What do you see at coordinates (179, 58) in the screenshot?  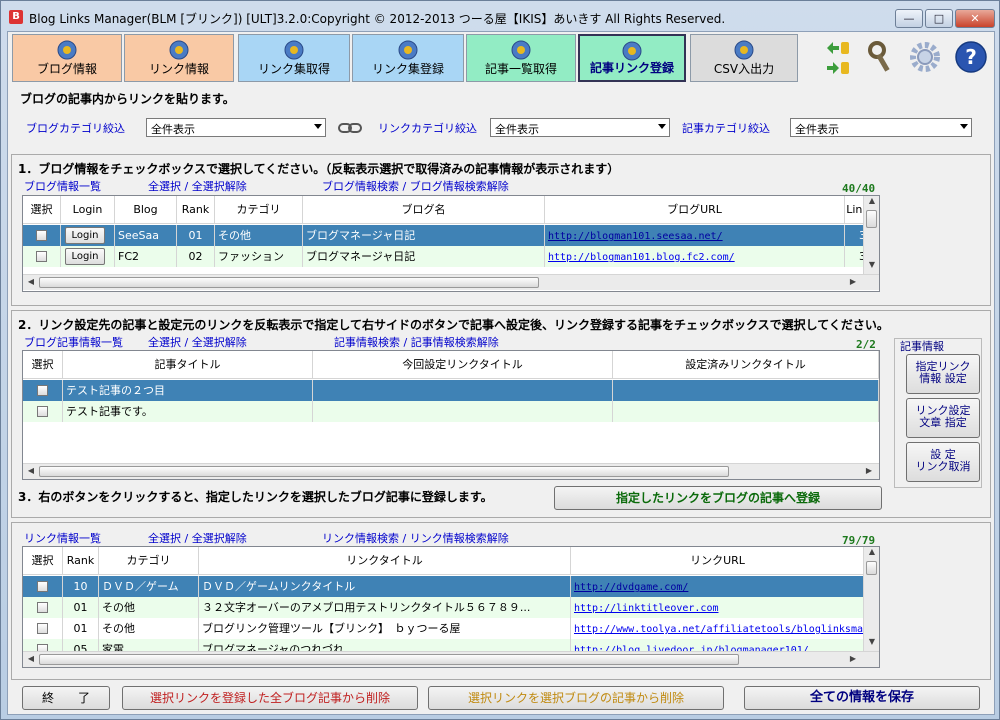 I see `tab-2: リンク情報` at bounding box center [179, 58].